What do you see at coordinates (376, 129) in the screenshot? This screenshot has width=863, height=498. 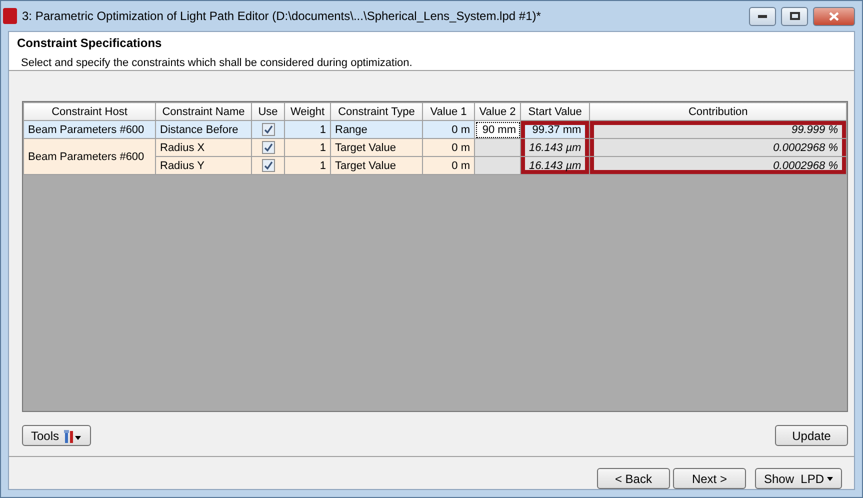 I see `table-cell: Range` at bounding box center [376, 129].